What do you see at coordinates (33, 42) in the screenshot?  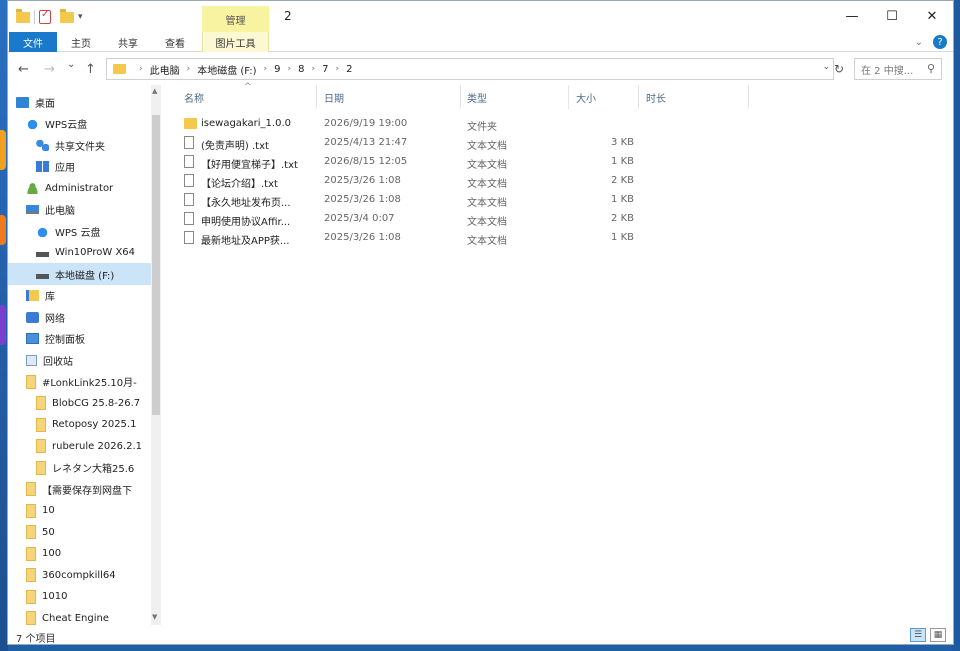 I see `tab-file: 文件` at bounding box center [33, 42].